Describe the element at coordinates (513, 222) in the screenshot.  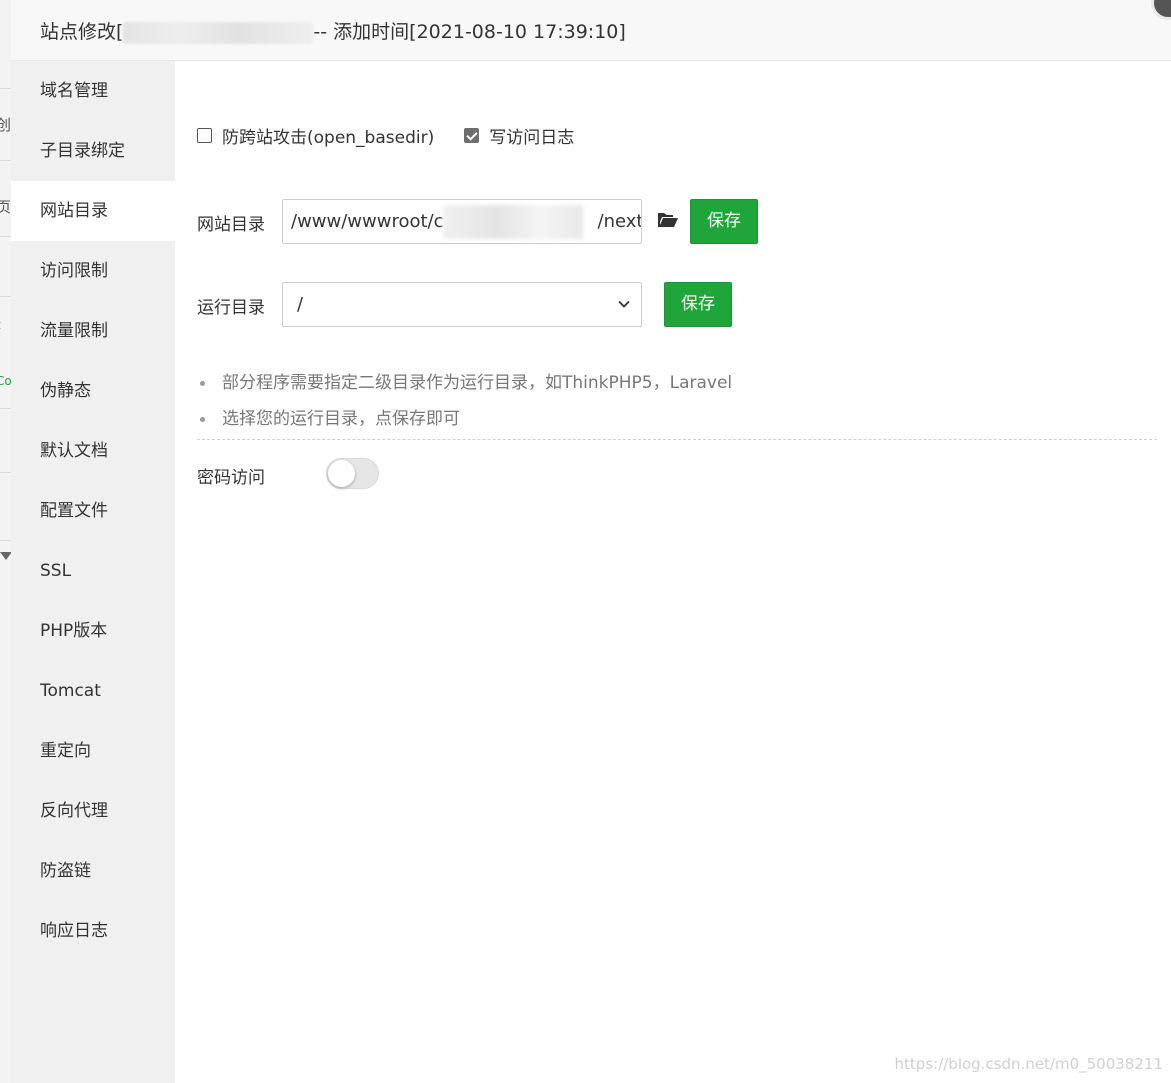
I see `redacted-path` at that location.